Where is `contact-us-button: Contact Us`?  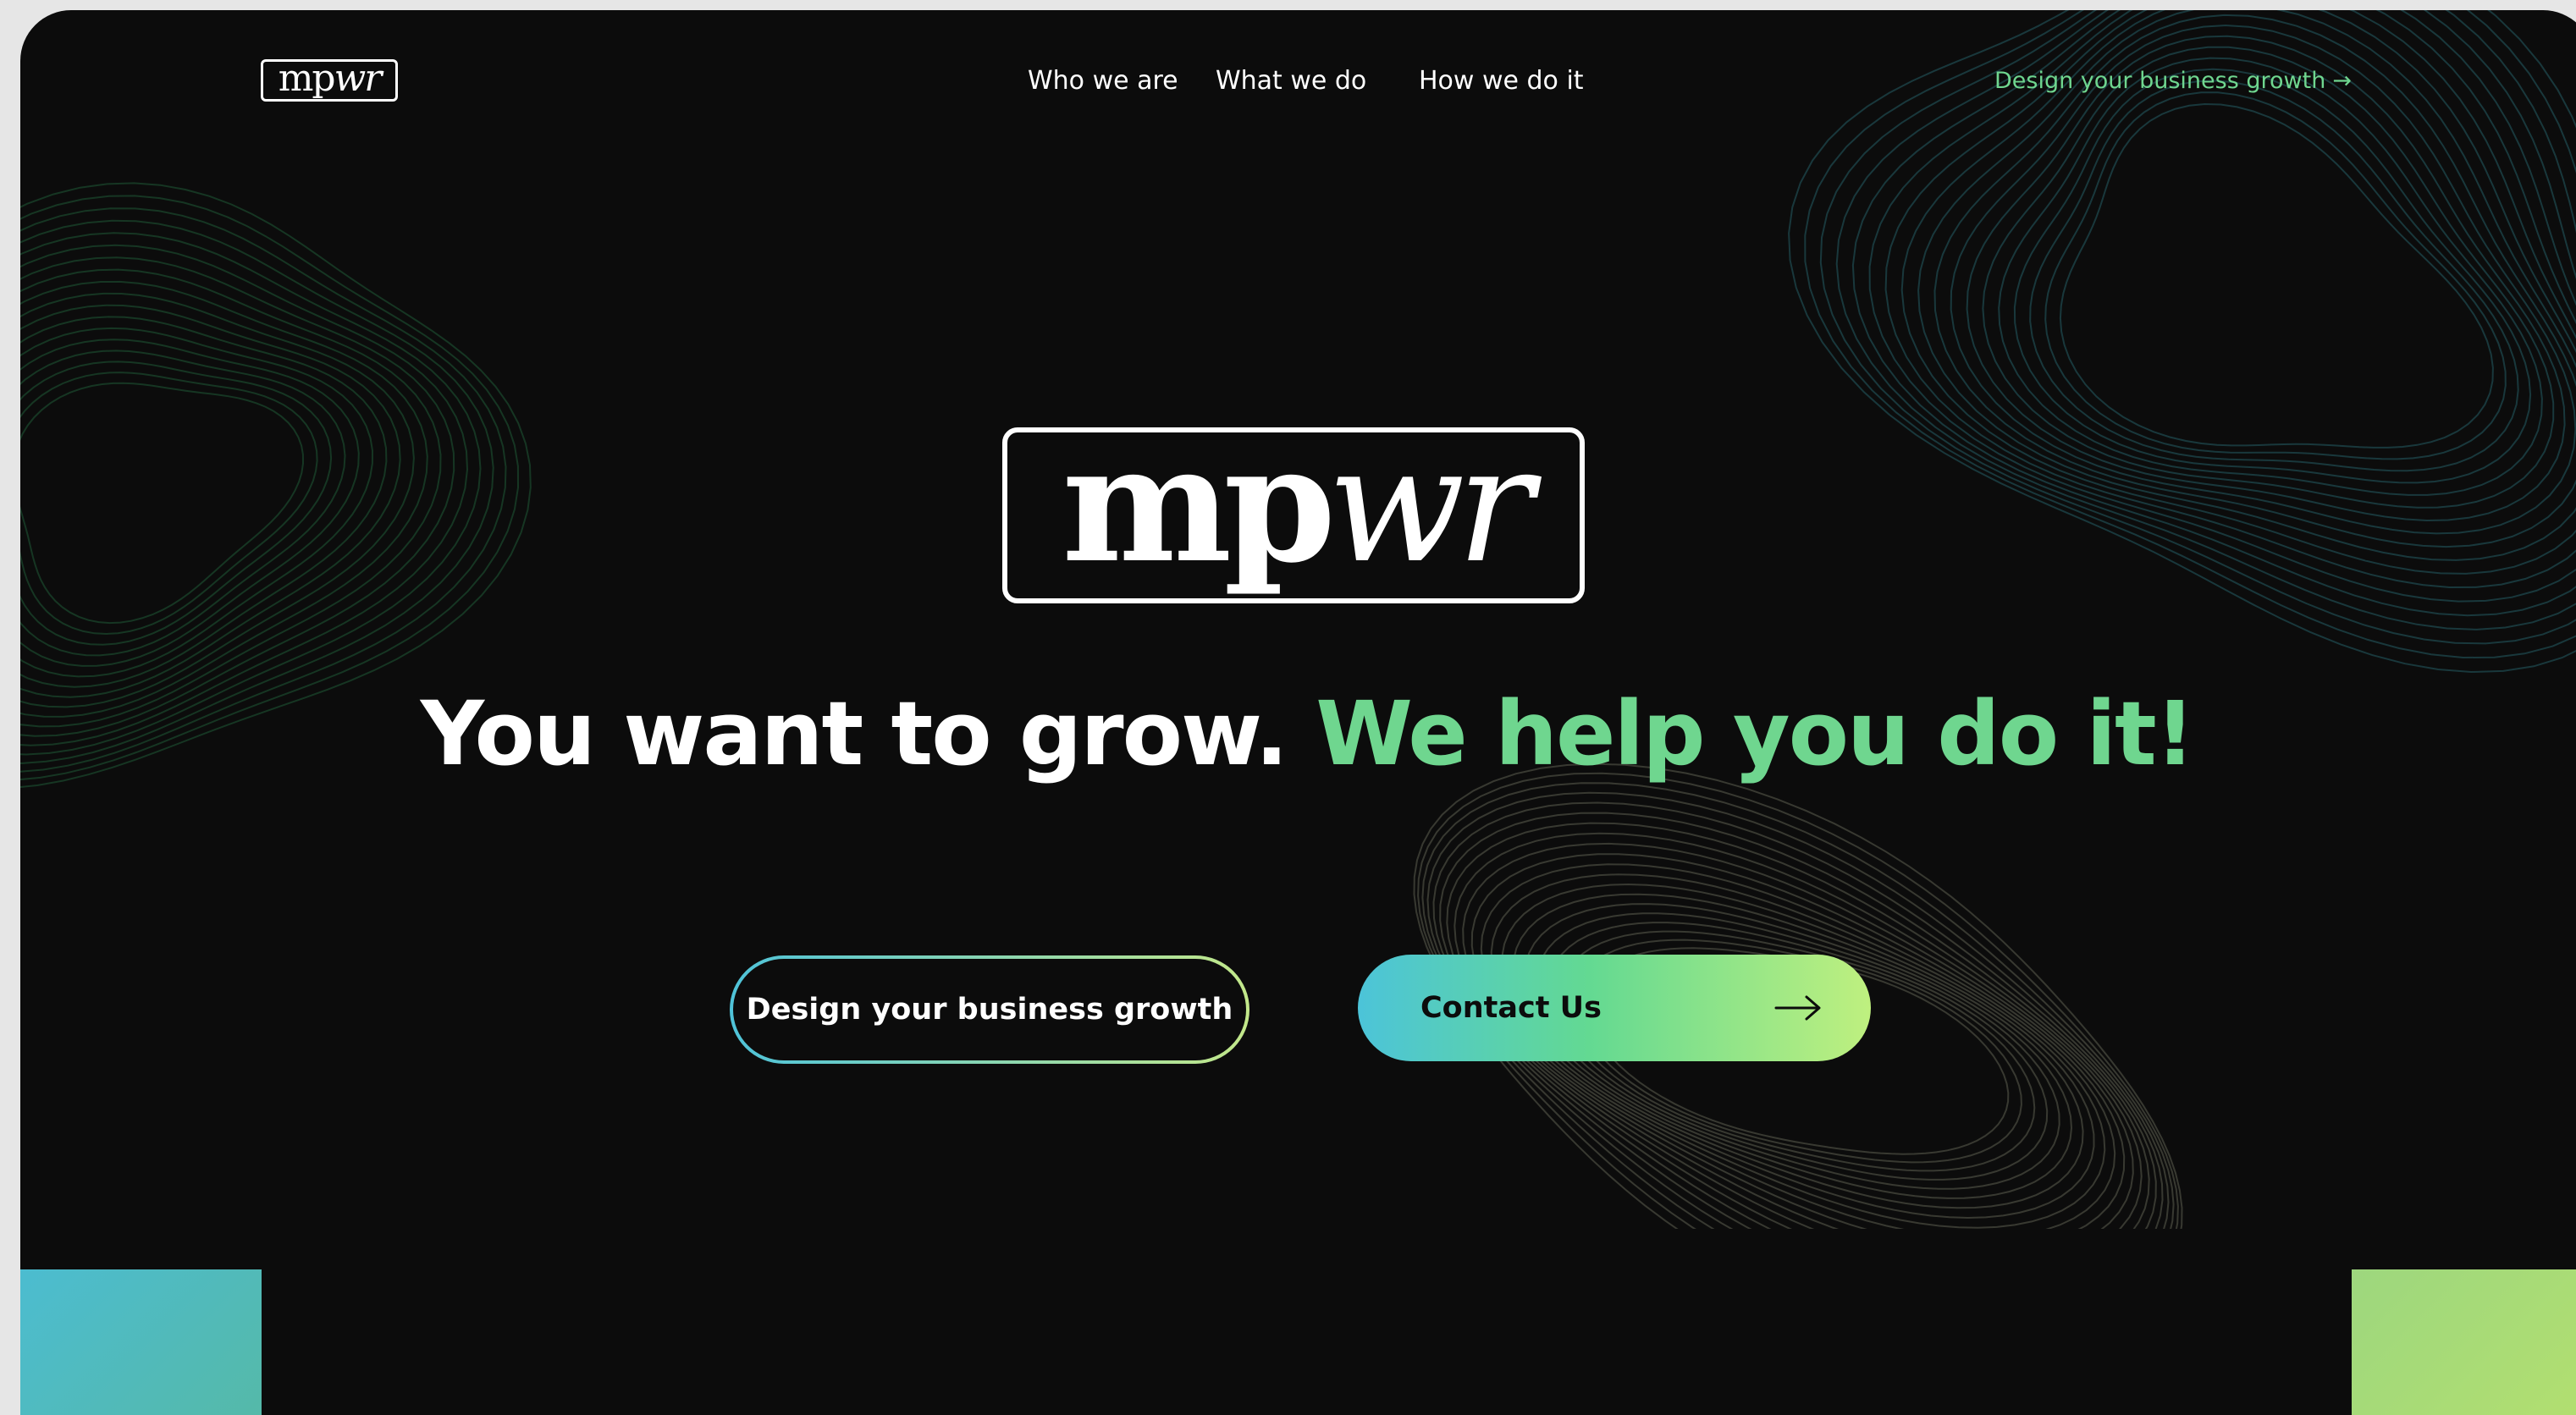 contact-us-button: Contact Us is located at coordinates (1614, 1008).